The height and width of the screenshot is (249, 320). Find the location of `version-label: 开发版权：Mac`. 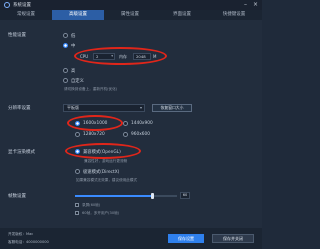

version-label: 开发版权：Mac is located at coordinates (21, 234).